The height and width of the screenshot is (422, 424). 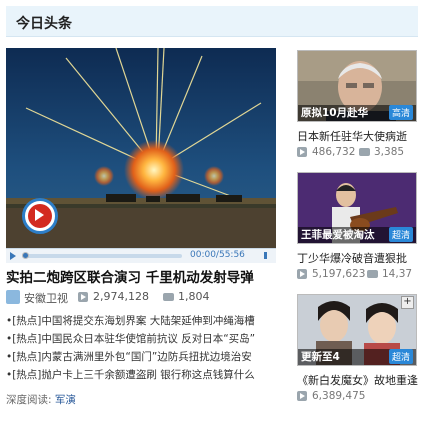 I want to click on list-item: •[热点]中国民众日本驻华使馆前抗议 反对日本“买岛”, so click(x=141, y=339).